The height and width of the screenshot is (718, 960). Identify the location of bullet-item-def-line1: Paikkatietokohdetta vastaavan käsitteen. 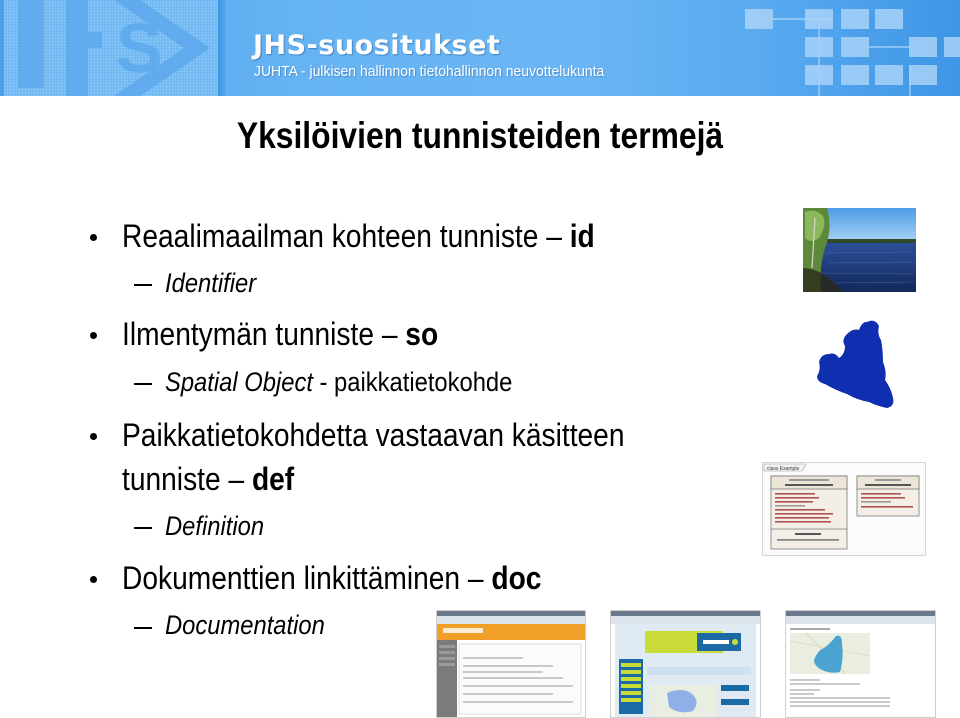
(373, 435).